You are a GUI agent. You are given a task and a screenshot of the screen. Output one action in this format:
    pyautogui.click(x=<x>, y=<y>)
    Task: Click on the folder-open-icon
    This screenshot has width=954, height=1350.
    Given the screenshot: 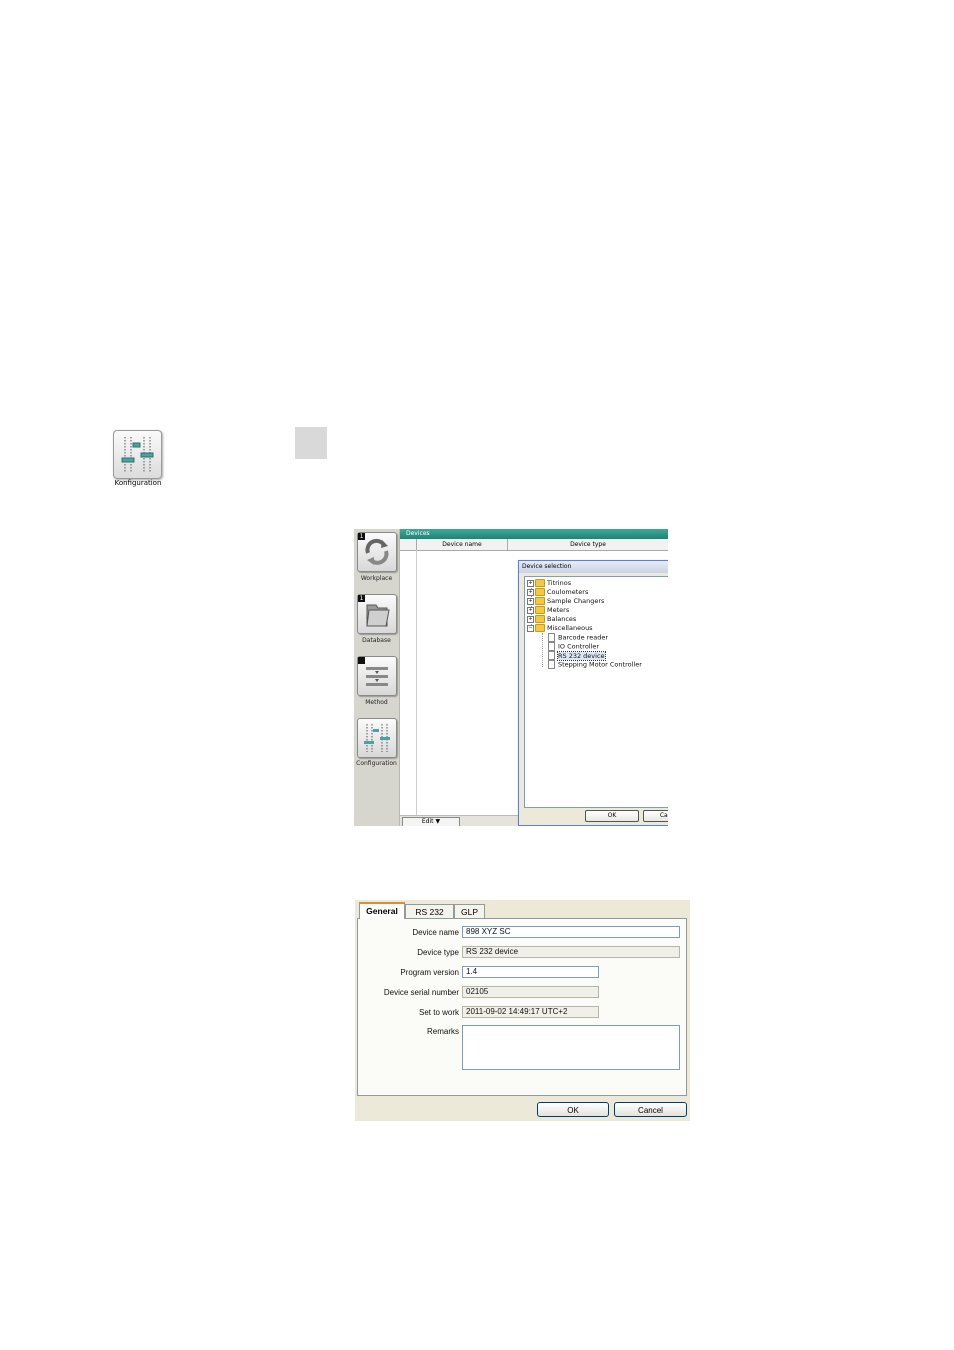 What is the action you would take?
    pyautogui.click(x=540, y=628)
    